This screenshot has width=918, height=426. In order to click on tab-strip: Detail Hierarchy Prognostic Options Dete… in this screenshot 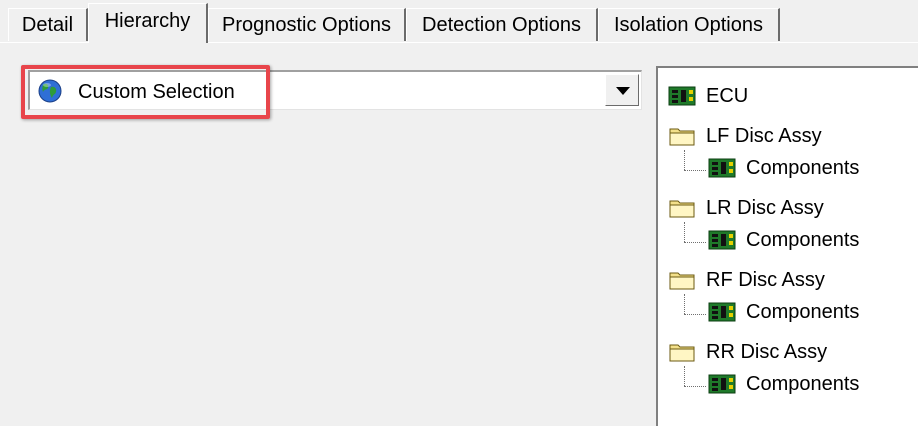, I will do `click(459, 21)`.